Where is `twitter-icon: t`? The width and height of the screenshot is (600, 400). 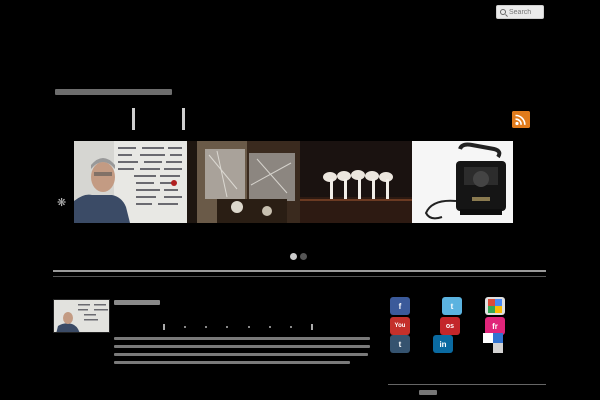
twitter-icon: t is located at coordinates (452, 306).